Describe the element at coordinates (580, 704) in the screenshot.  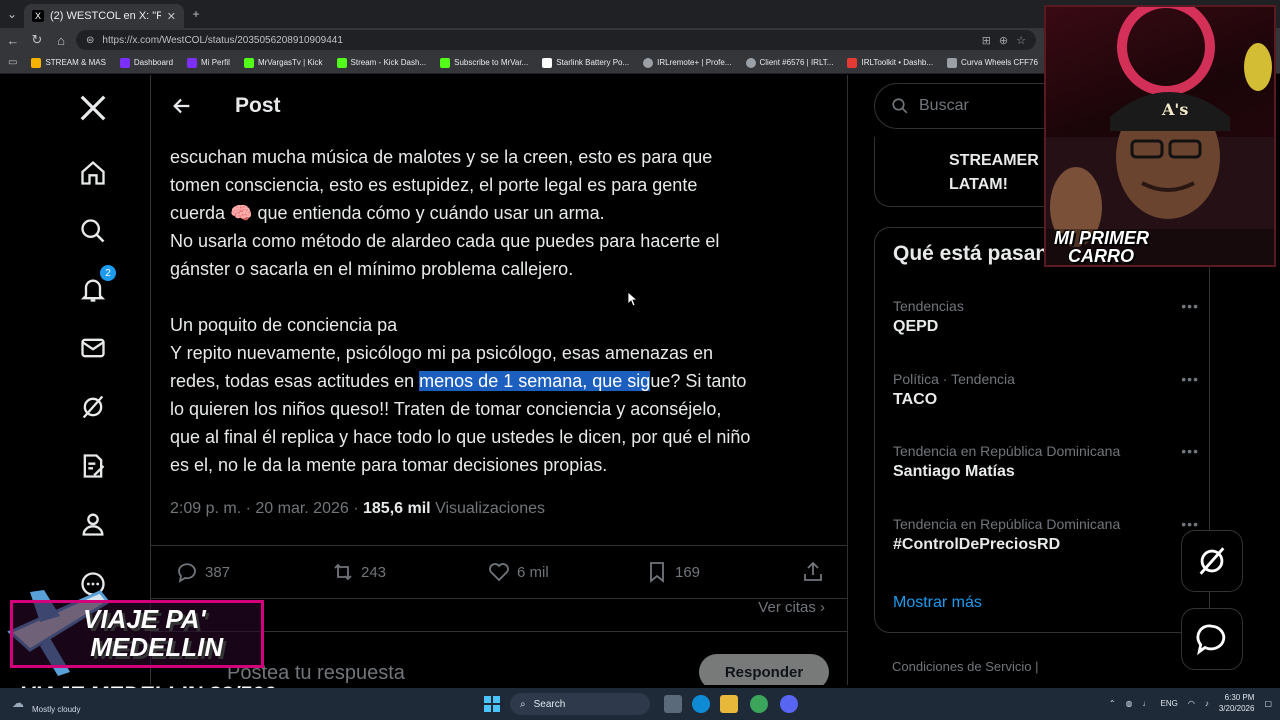
I see `taskbar-search: ⌕ Search` at that location.